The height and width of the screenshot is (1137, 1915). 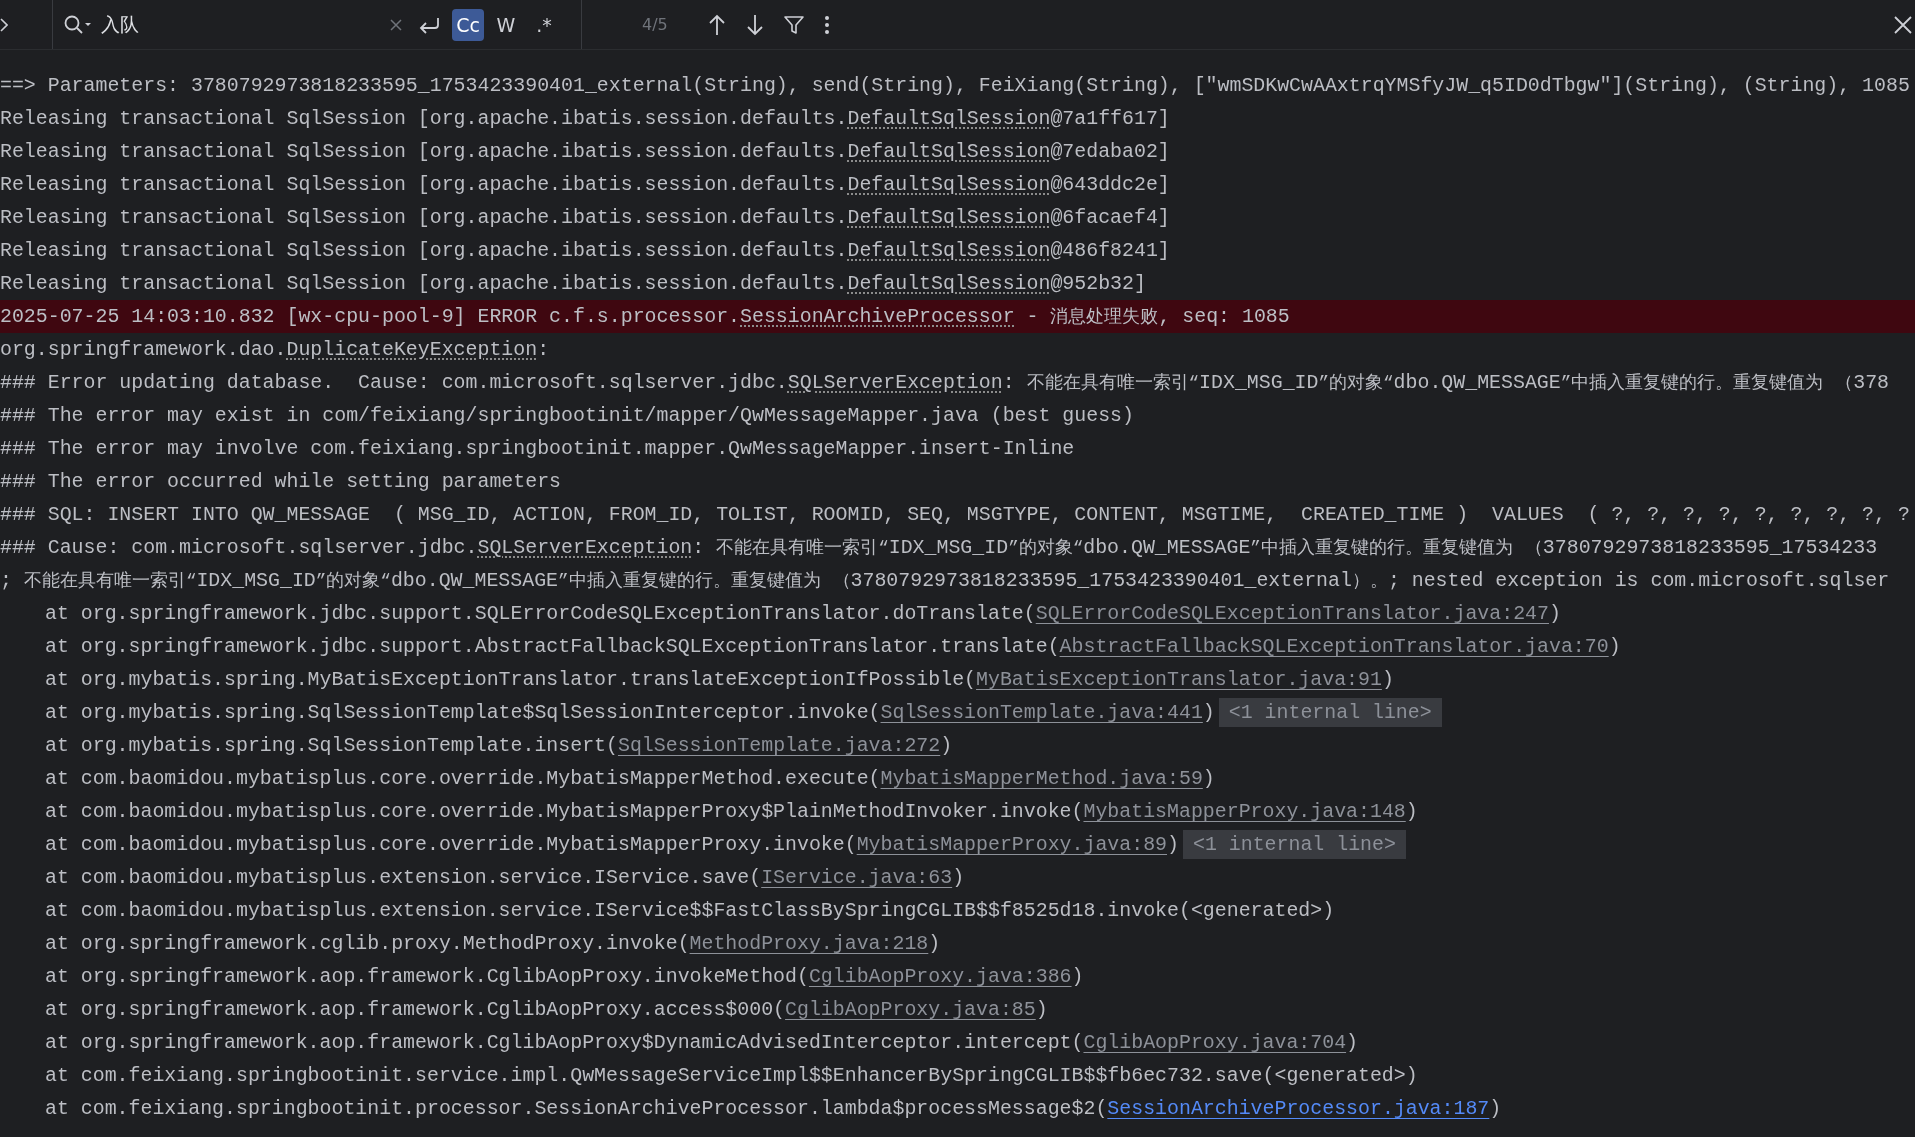 I want to click on search-option-toggle: Cc, so click(x=468, y=24).